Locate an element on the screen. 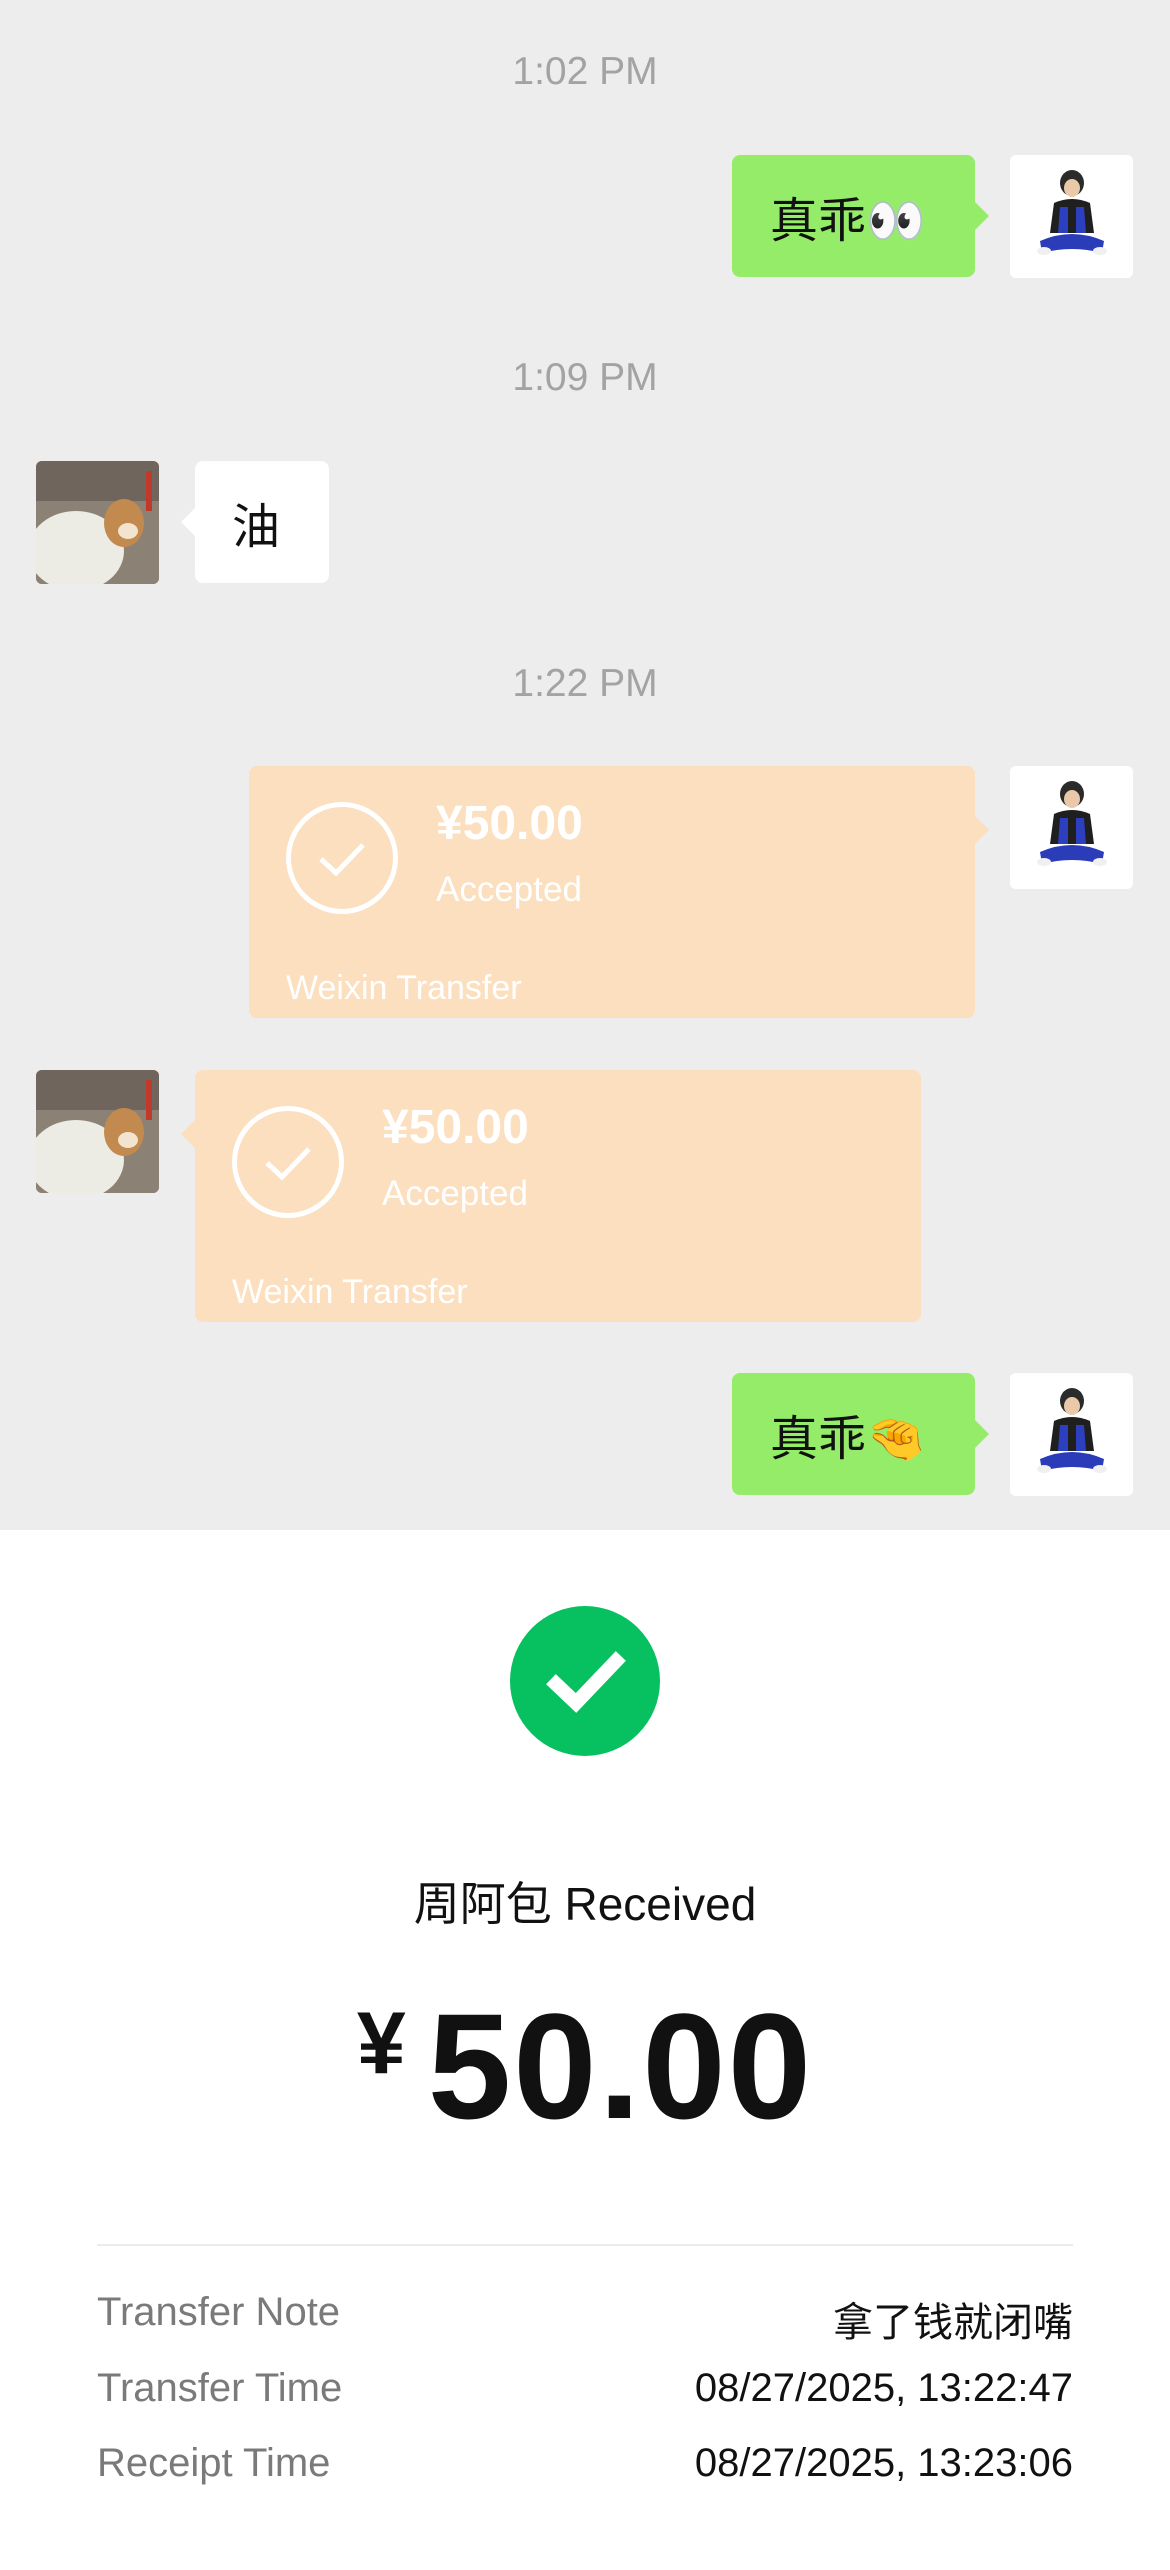 The height and width of the screenshot is (2570, 1170). detail-row-receipt-time: Receipt Time 08/27/2025, 13:23:06 is located at coordinates (585, 2471).